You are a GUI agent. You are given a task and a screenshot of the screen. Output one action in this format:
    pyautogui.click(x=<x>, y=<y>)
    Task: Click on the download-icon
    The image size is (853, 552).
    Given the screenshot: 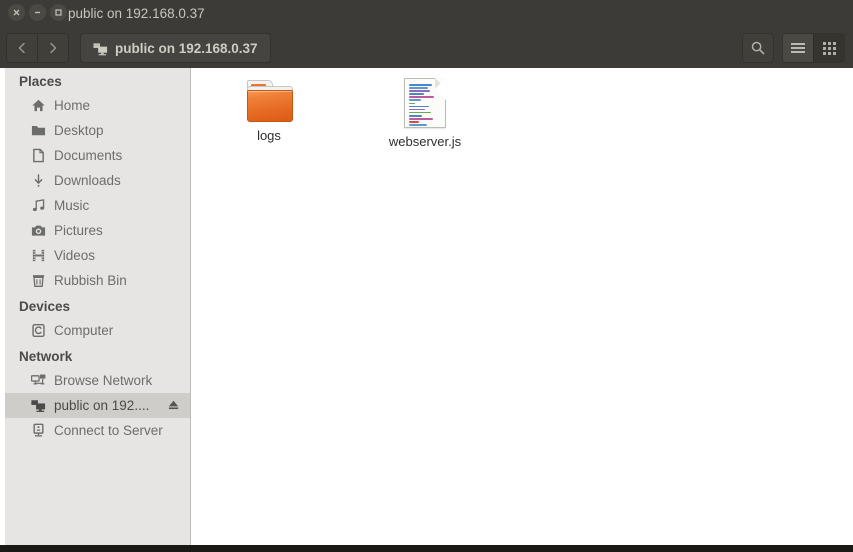 What is the action you would take?
    pyautogui.click(x=38, y=181)
    